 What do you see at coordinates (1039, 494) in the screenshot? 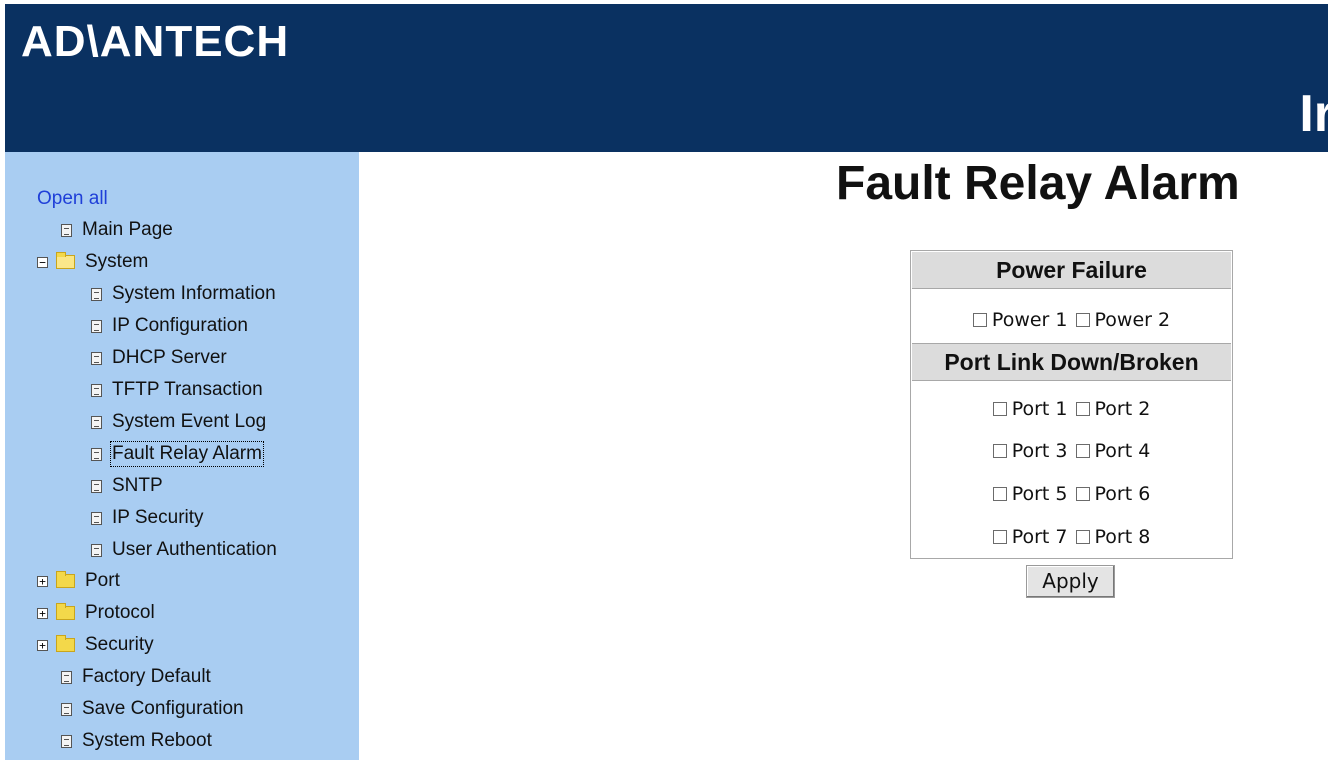
I see `checkbox-label: Port 5` at bounding box center [1039, 494].